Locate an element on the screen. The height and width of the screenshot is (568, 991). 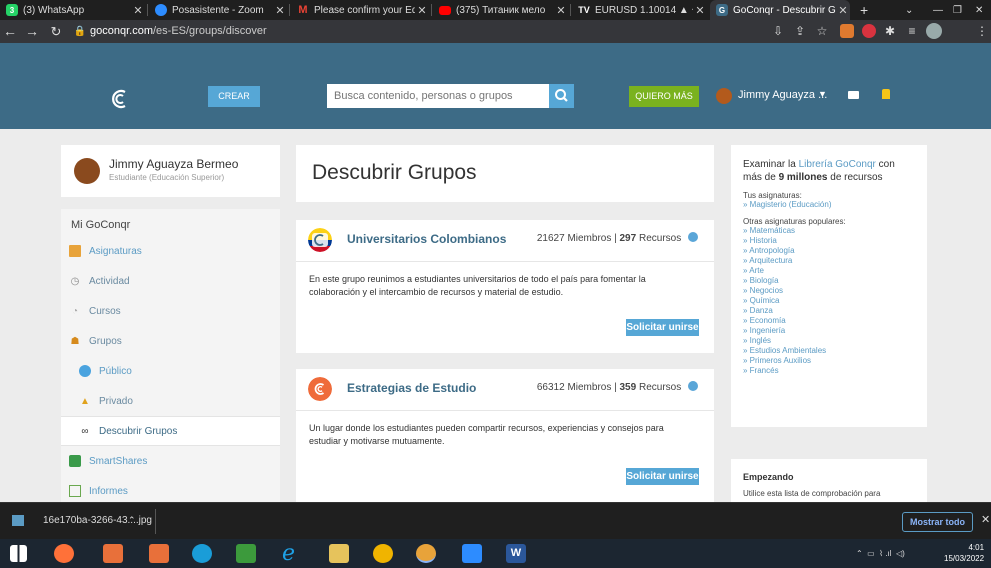
subject-link: » Negocios is located at coordinates (829, 291).